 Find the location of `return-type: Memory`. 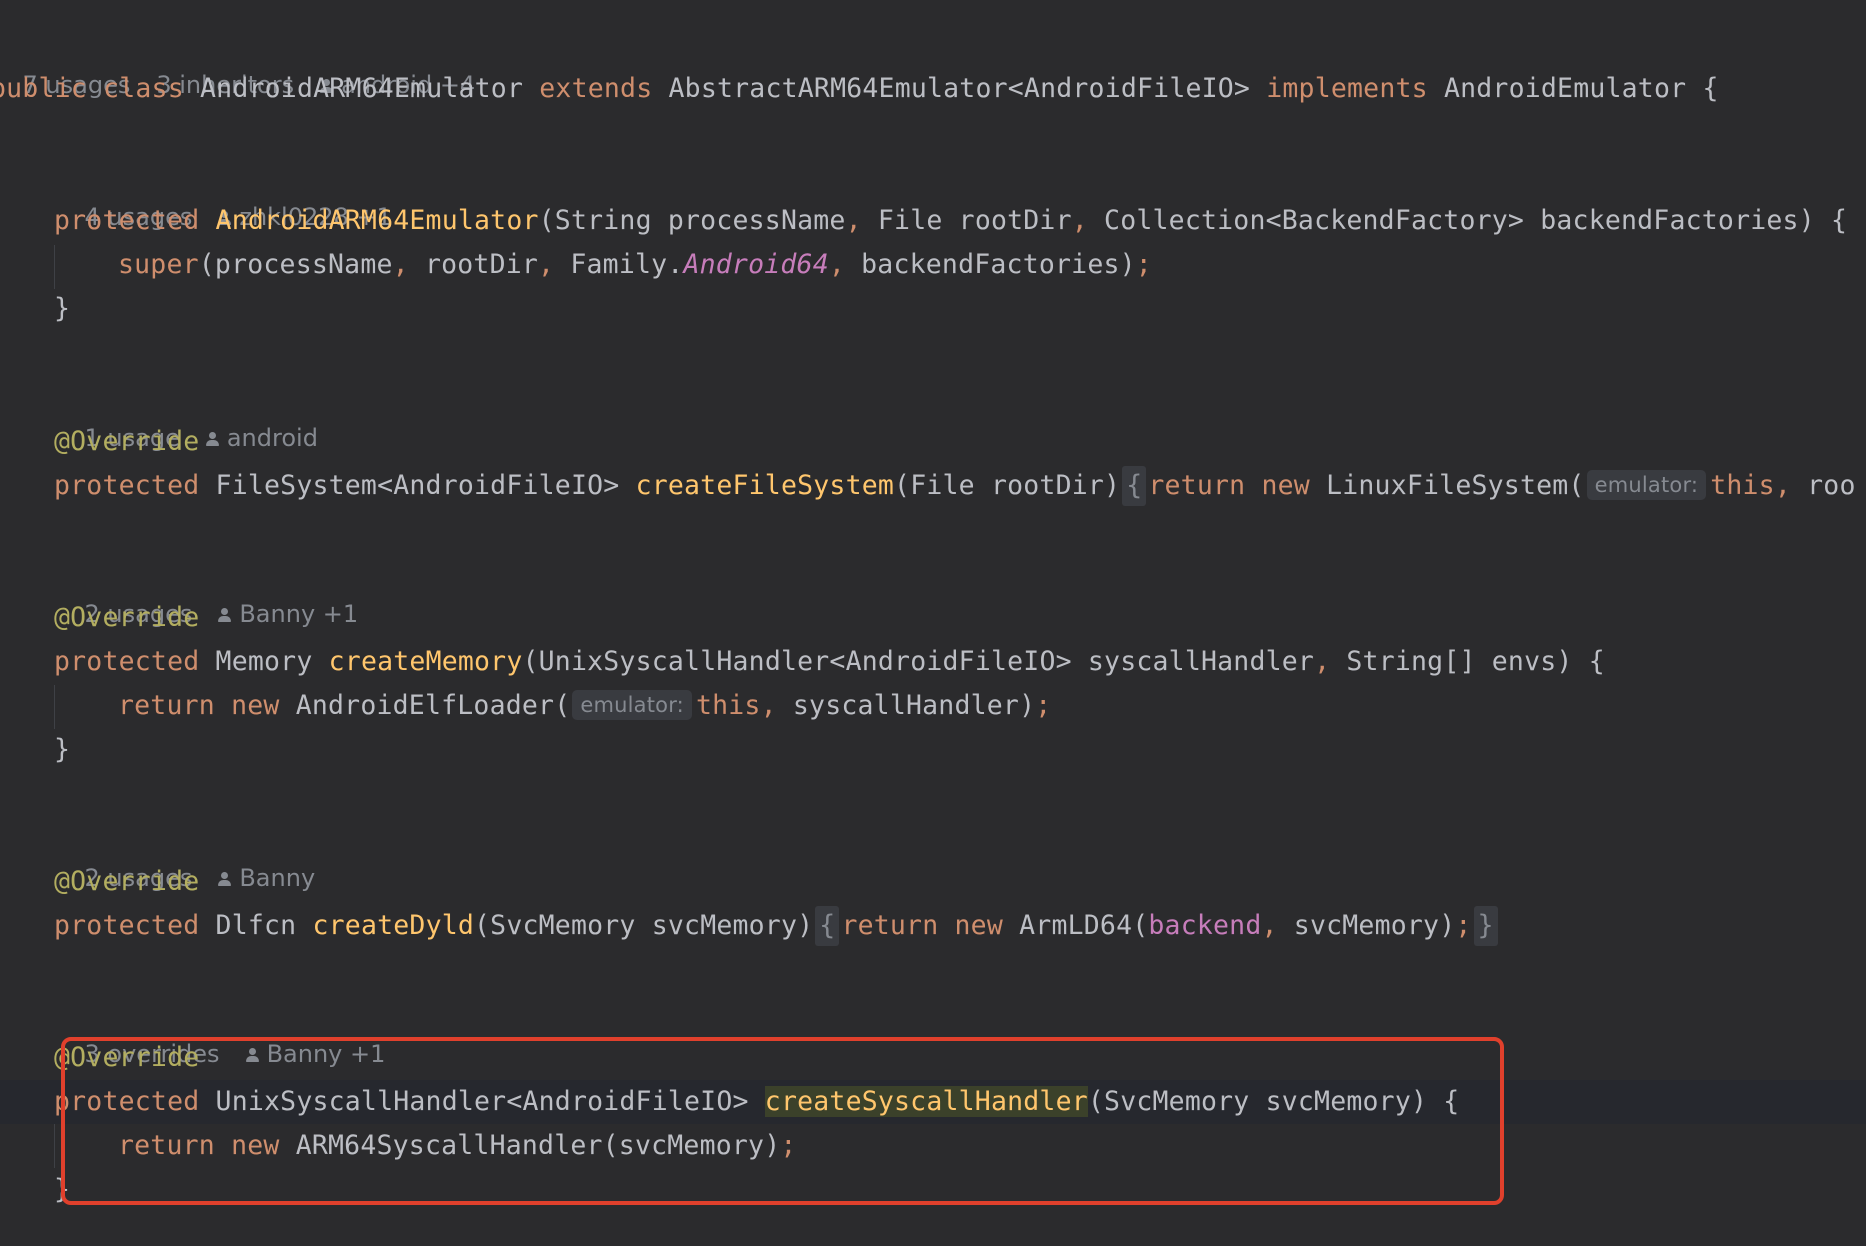

return-type: Memory is located at coordinates (264, 661).